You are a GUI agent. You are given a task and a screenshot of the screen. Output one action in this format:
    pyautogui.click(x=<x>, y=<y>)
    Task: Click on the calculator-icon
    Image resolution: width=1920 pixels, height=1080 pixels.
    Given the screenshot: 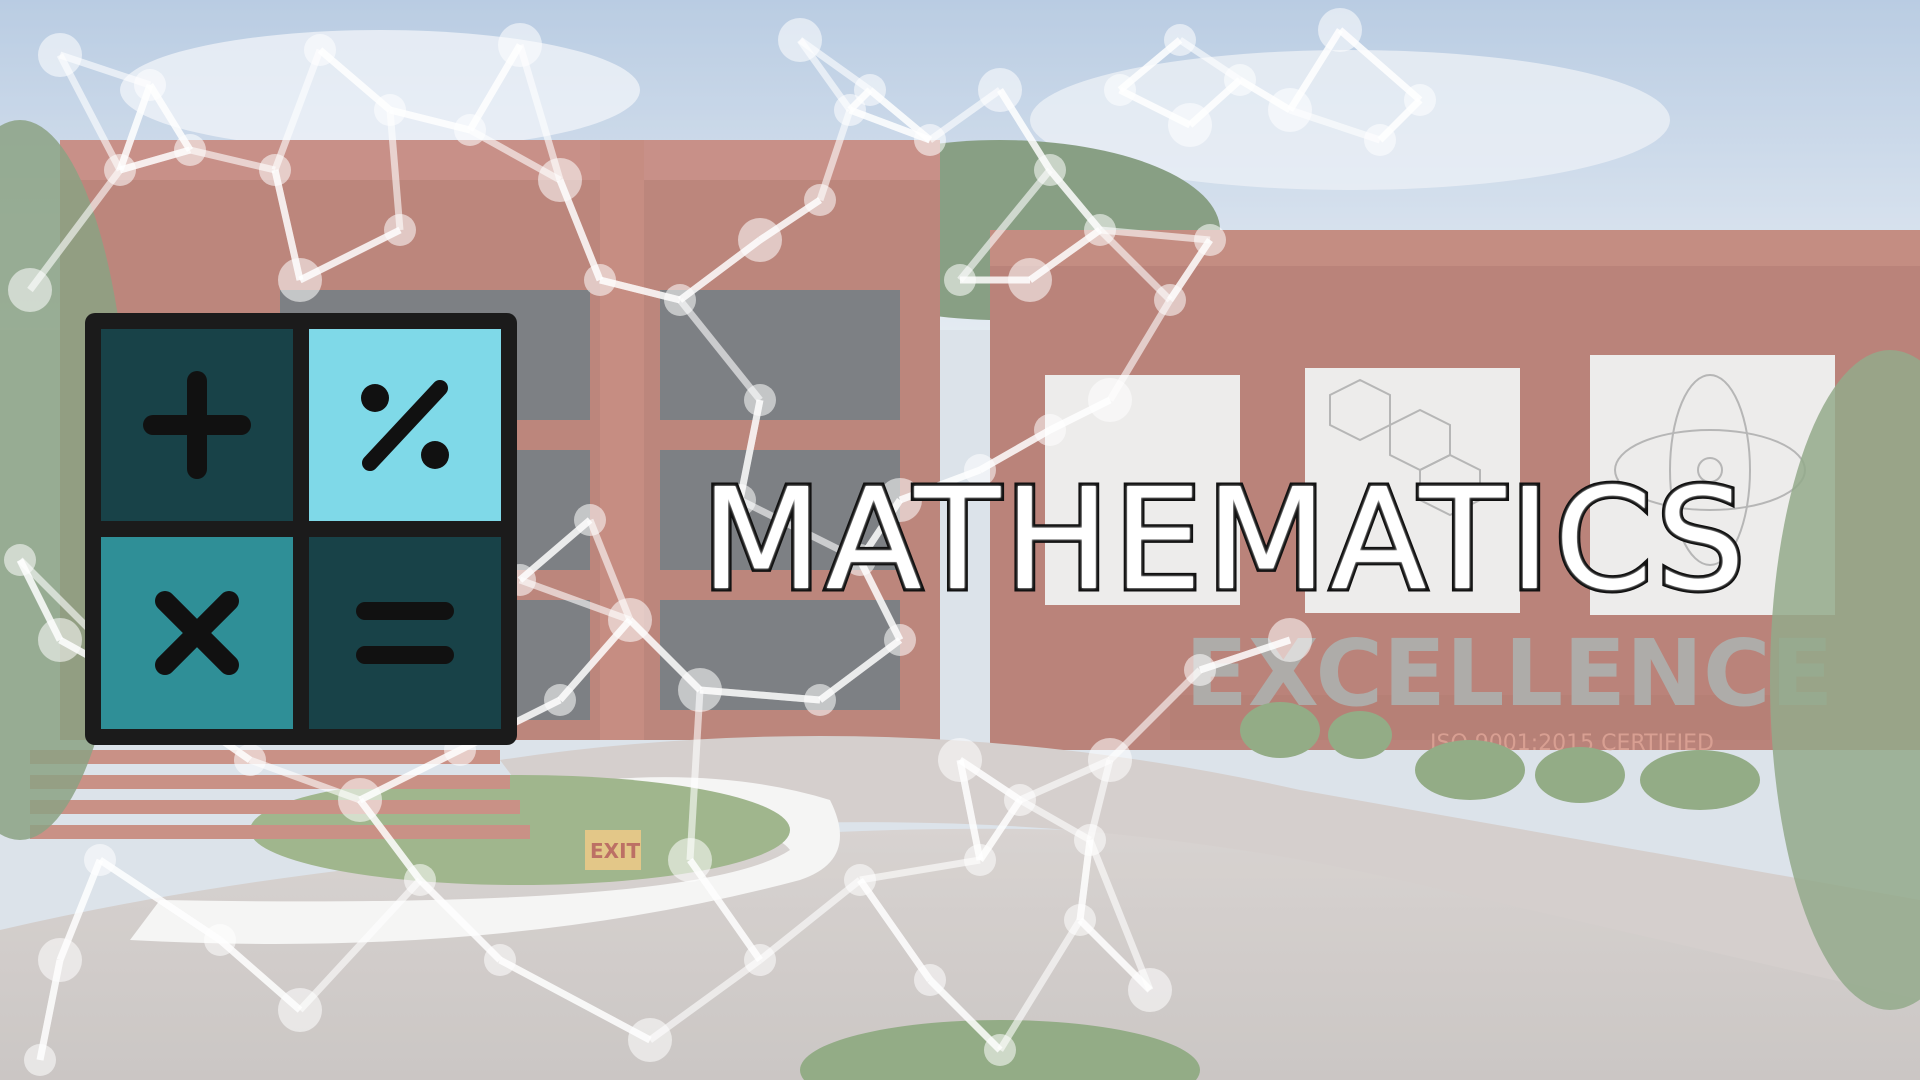 What is the action you would take?
    pyautogui.click(x=301, y=529)
    